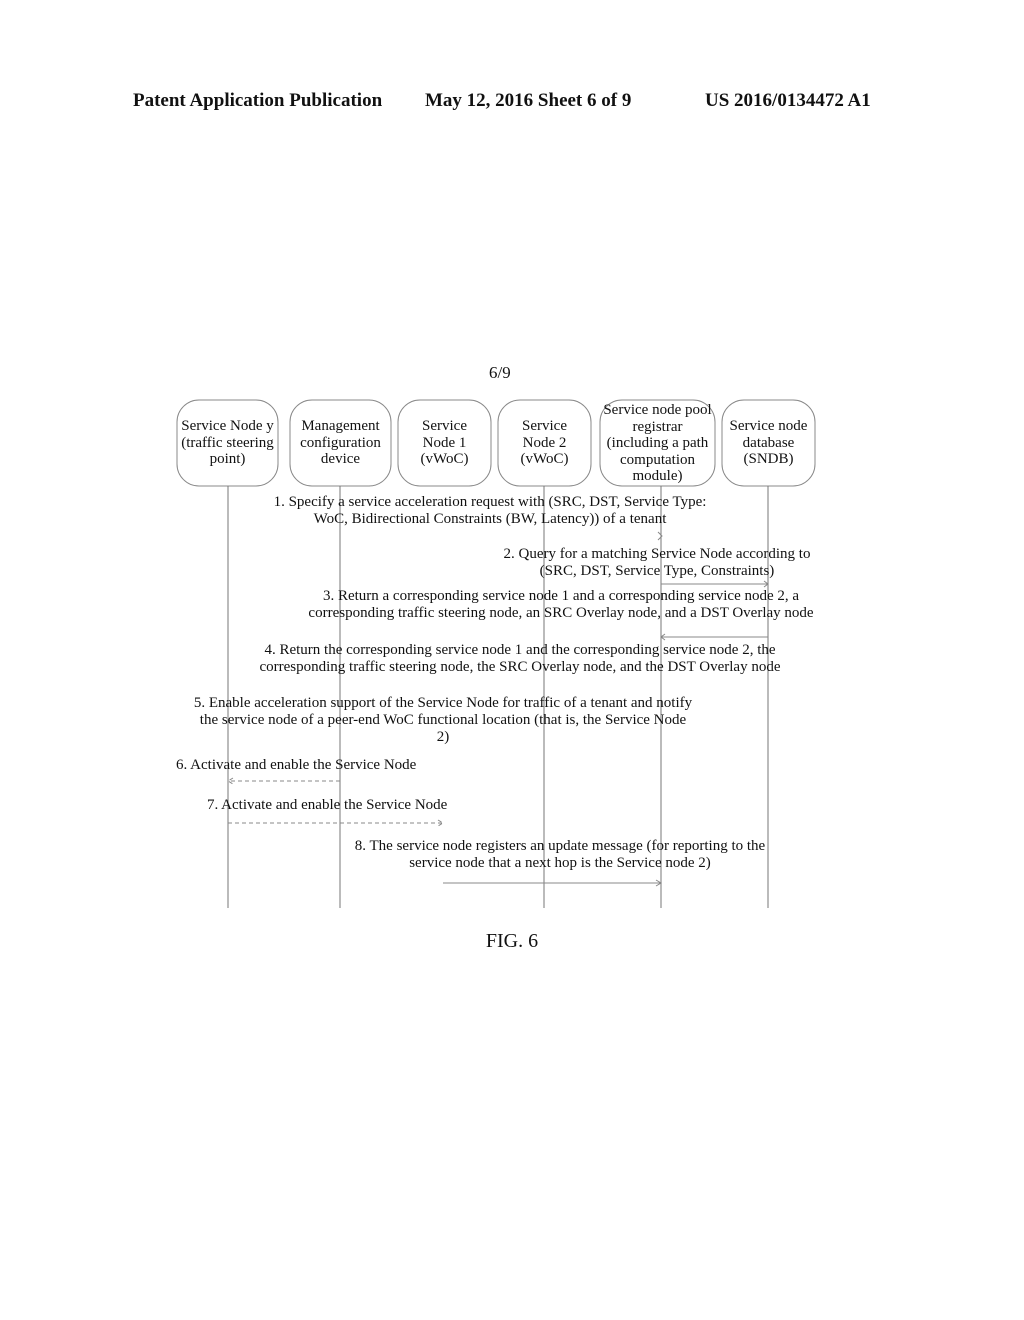 This screenshot has height=1320, width=1024. I want to click on participant-sndb: Service node database (SNDB), so click(768, 442).